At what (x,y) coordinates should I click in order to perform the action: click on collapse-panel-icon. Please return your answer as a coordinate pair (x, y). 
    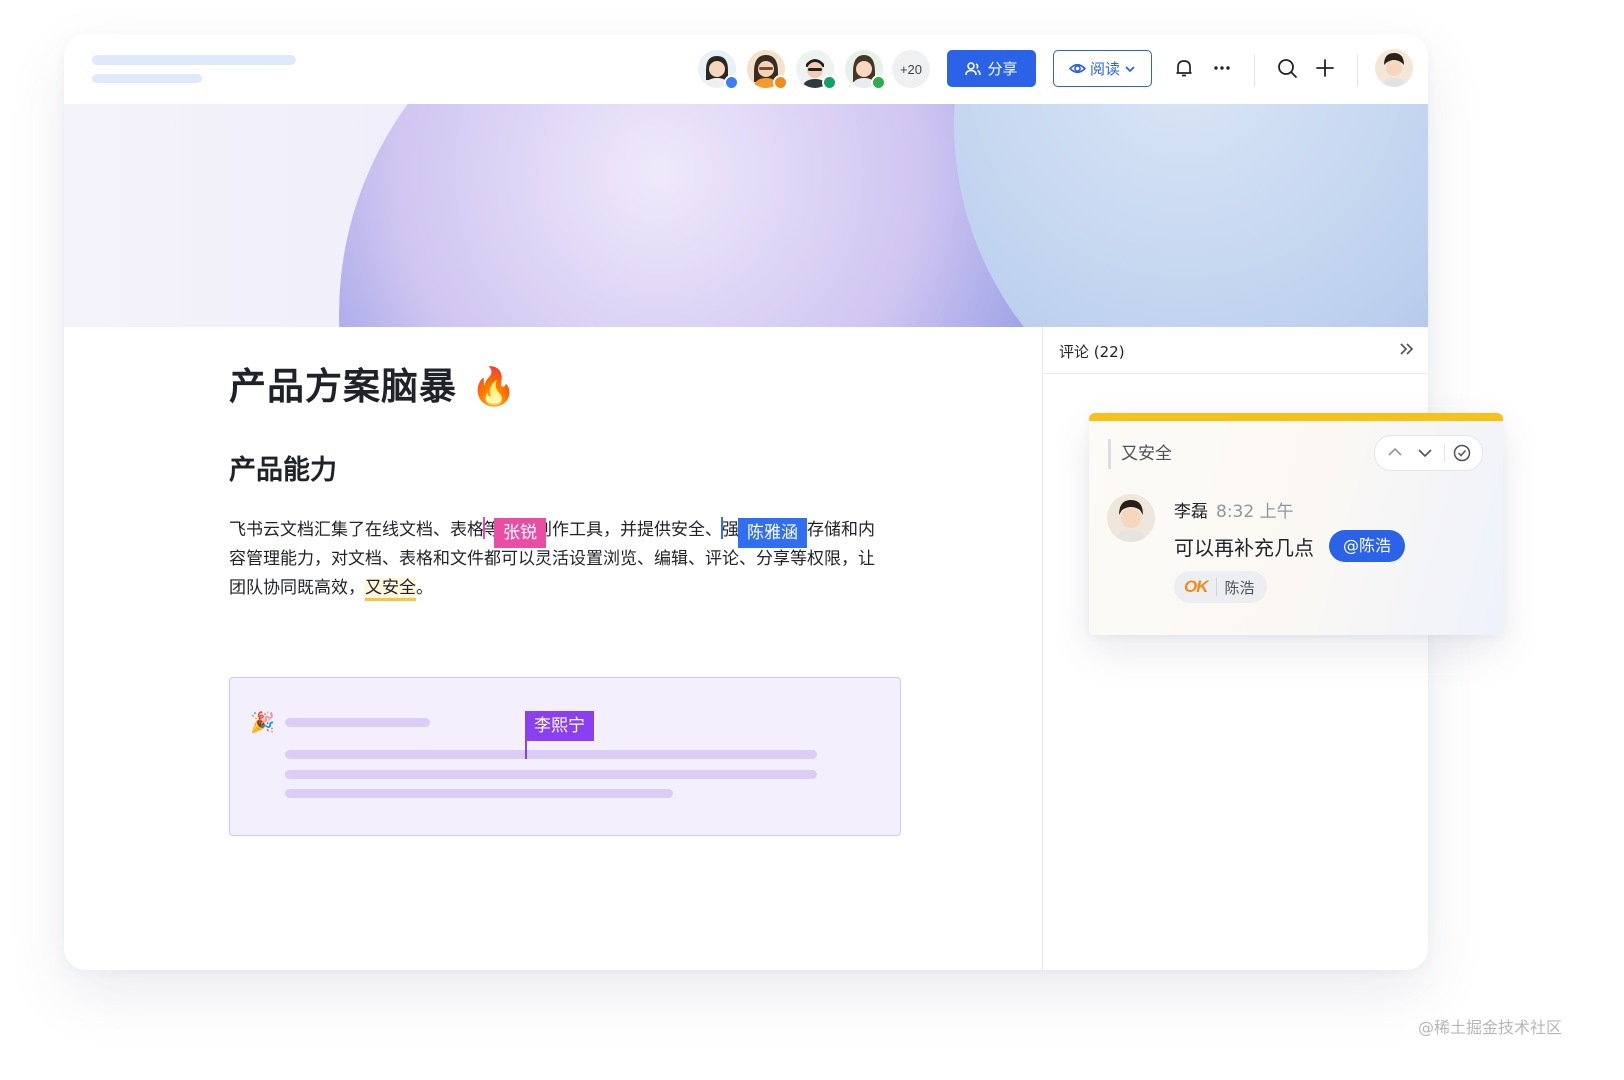
    Looking at the image, I should click on (1407, 351).